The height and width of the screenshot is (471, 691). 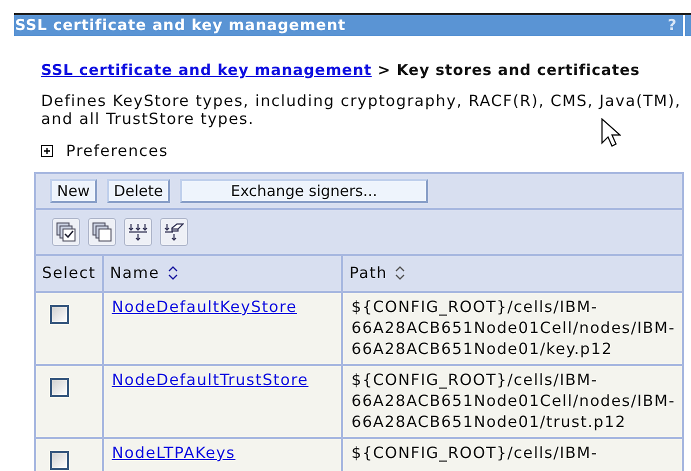 I want to click on expand-icon, so click(x=47, y=151).